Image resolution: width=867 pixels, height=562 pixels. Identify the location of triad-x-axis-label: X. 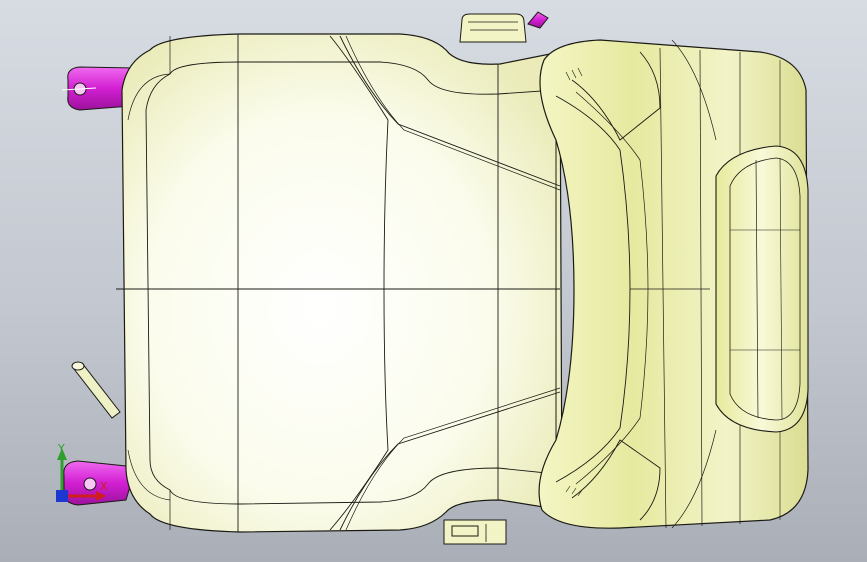
(104, 486).